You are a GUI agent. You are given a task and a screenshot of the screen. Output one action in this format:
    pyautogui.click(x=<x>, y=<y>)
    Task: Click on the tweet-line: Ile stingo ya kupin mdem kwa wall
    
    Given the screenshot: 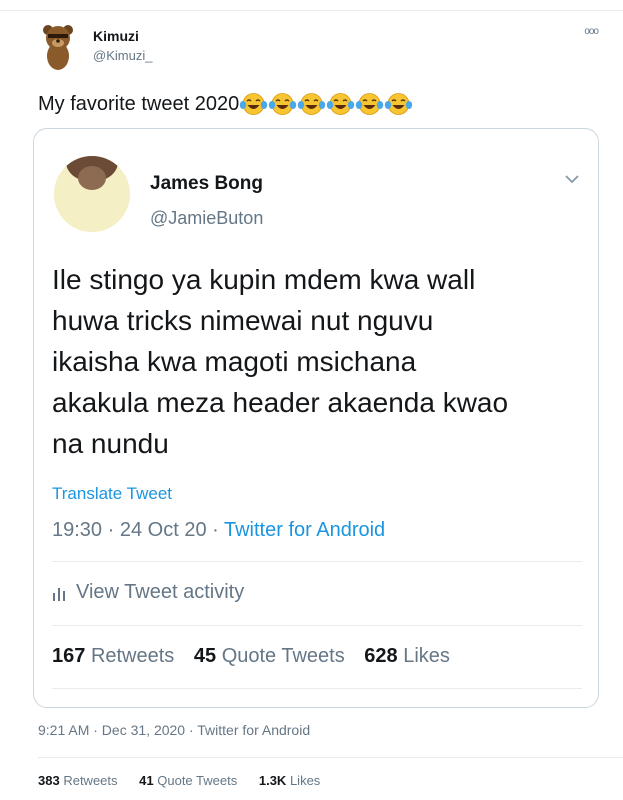 What is the action you would take?
    pyautogui.click(x=264, y=279)
    